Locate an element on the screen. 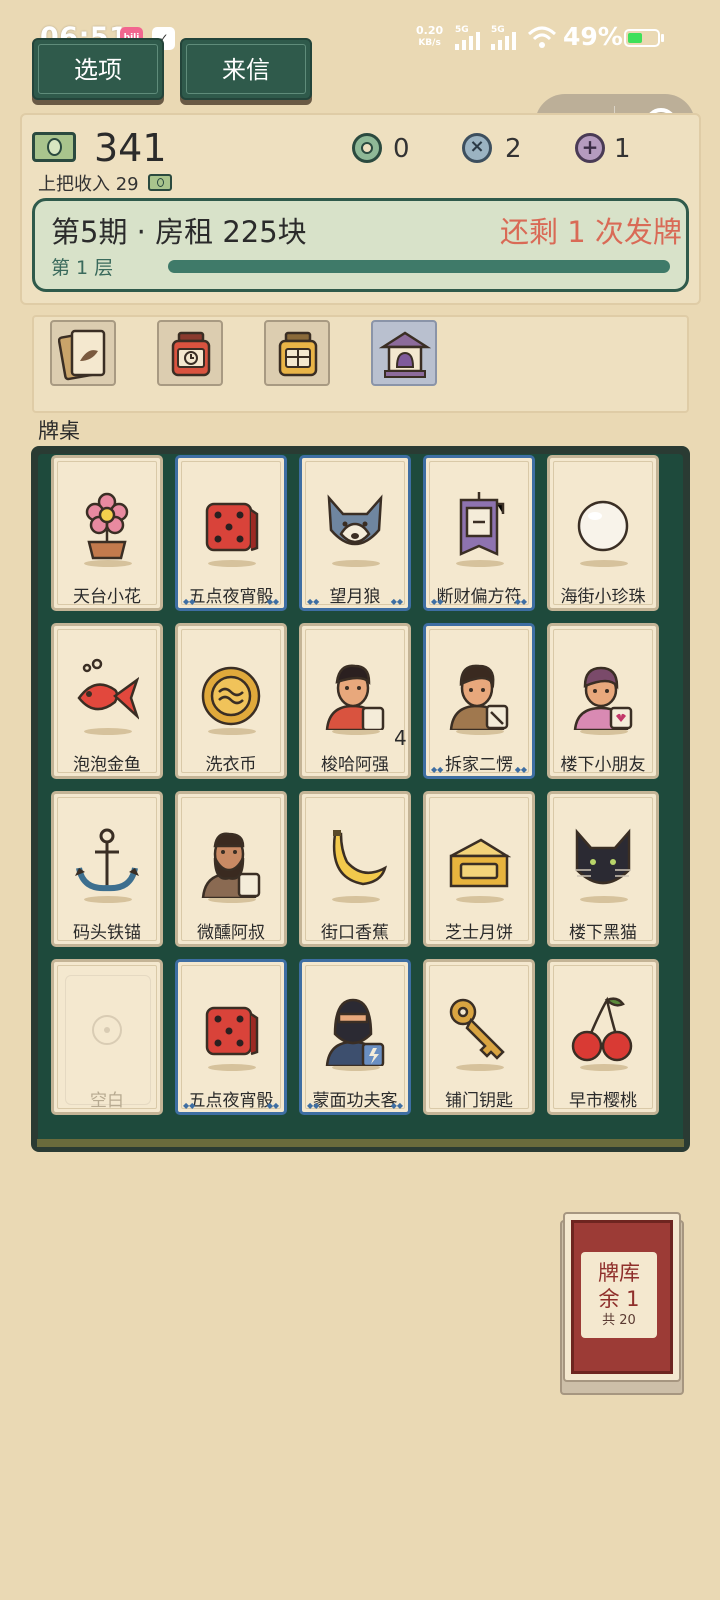 The image size is (720, 1600). card: 铺门钥匙 is located at coordinates (479, 1037).